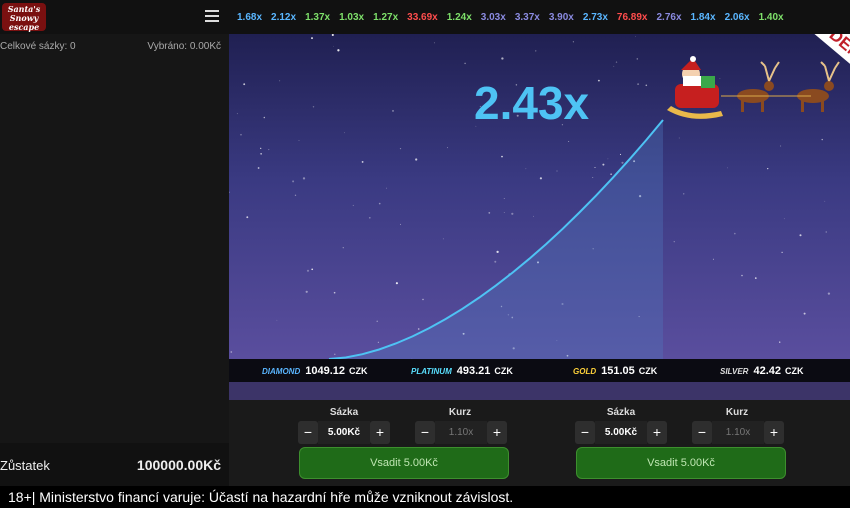 The width and height of the screenshot is (850, 508). I want to click on jackpot-value: 42.42, so click(767, 371).